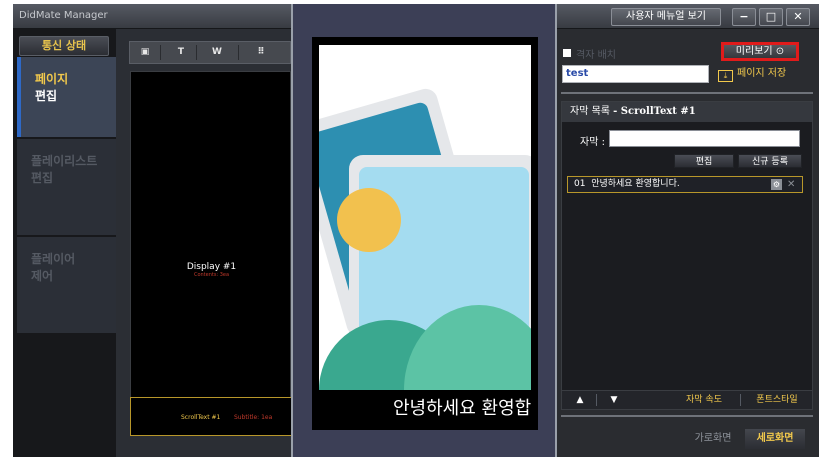 This screenshot has height=457, width=819. Describe the element at coordinates (580, 400) in the screenshot. I see `move-up-button: ▲` at that location.